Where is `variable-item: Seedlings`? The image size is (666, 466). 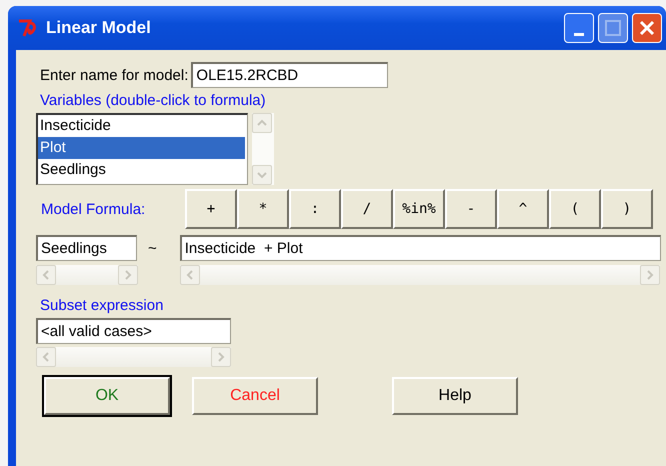 variable-item: Seedlings is located at coordinates (141, 170).